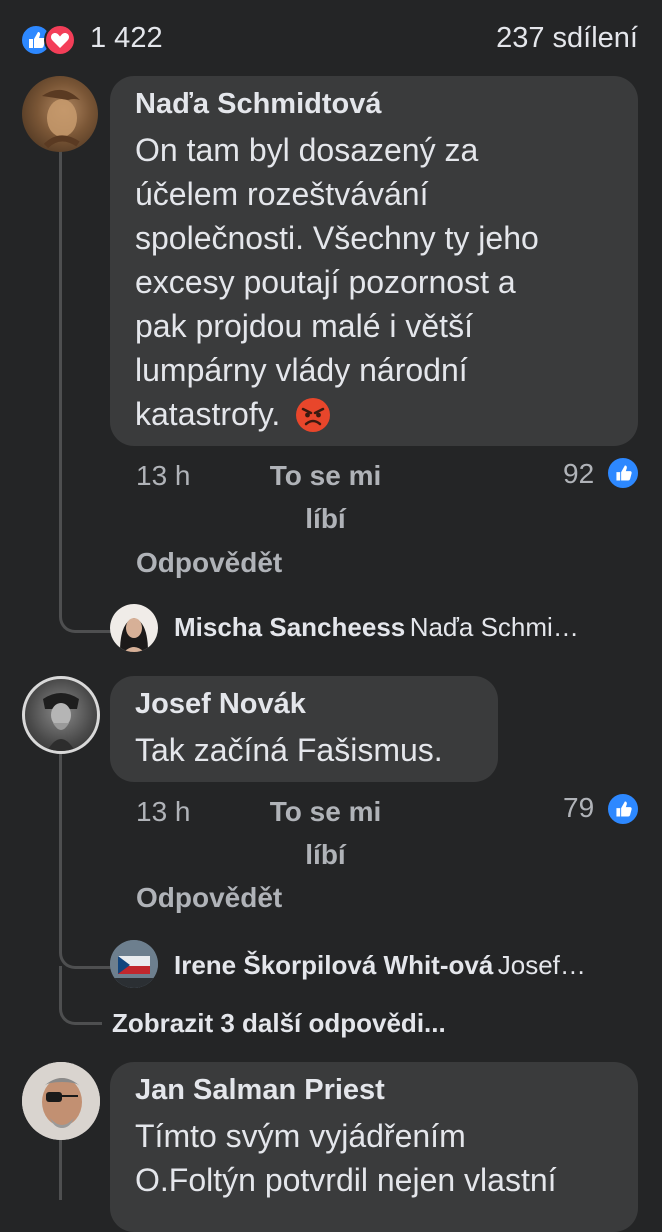 This screenshot has width=662, height=1232. What do you see at coordinates (260, 1090) in the screenshot?
I see `comment-author: Jan Salman Priest` at bounding box center [260, 1090].